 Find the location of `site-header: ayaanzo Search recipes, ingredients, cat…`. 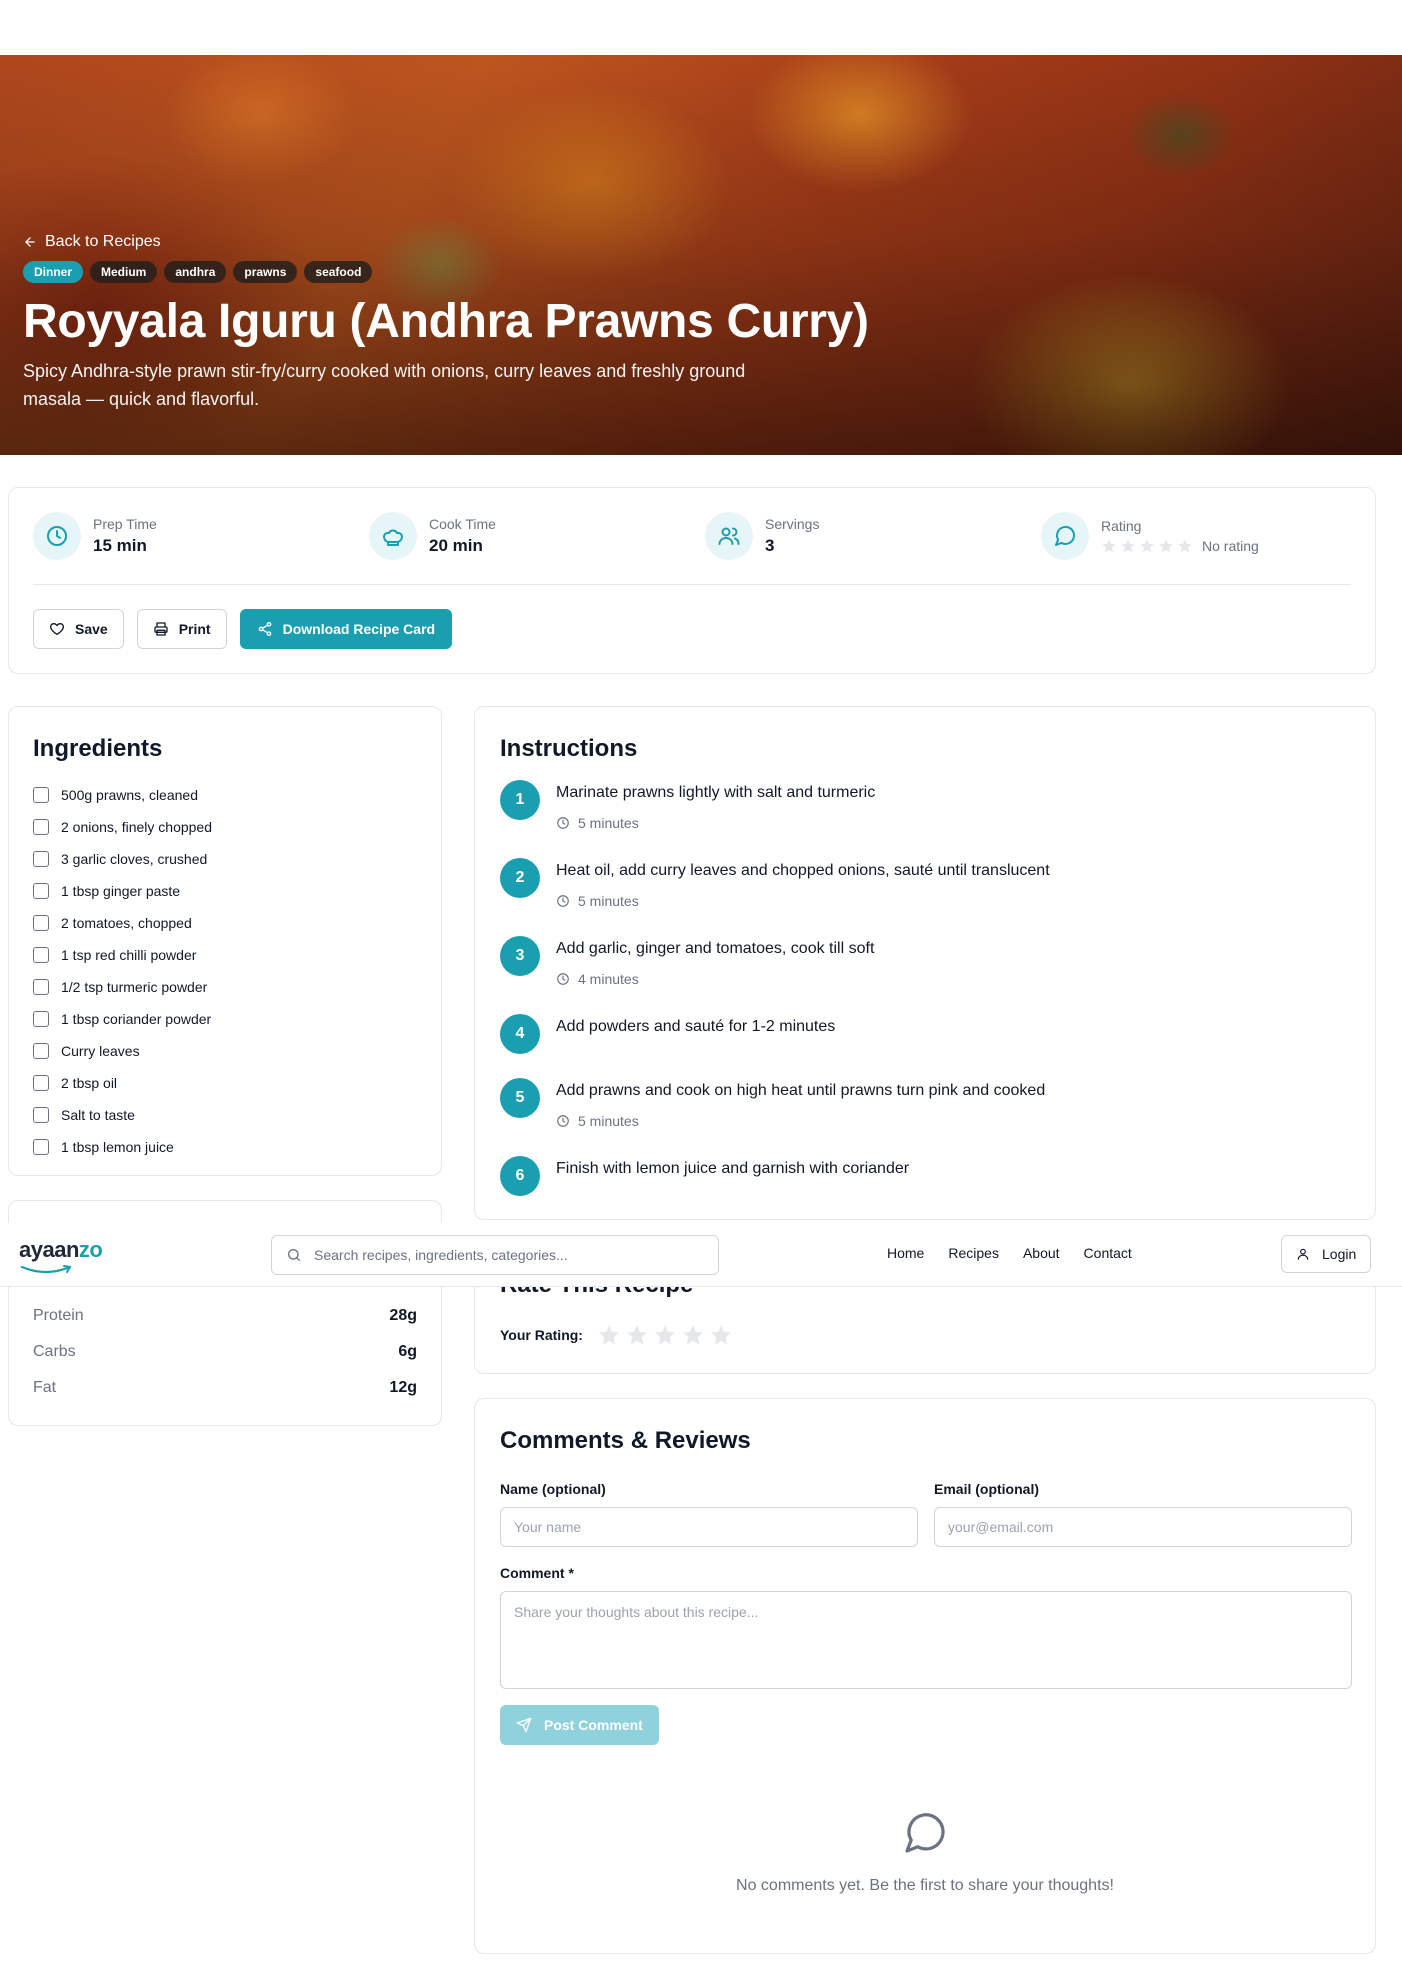

site-header: ayaanzo Search recipes, ingredients, cat… is located at coordinates (701, 1255).